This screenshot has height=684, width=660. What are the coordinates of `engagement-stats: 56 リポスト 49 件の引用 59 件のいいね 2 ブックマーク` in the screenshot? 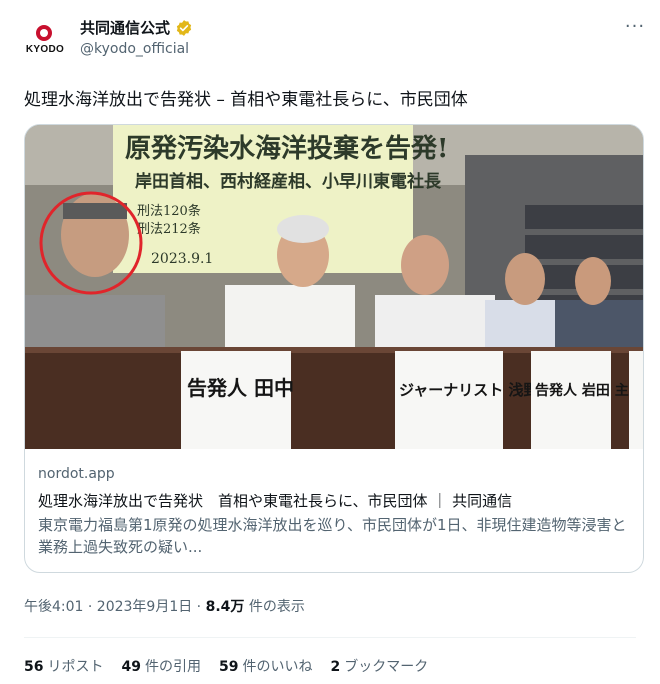 It's located at (226, 666).